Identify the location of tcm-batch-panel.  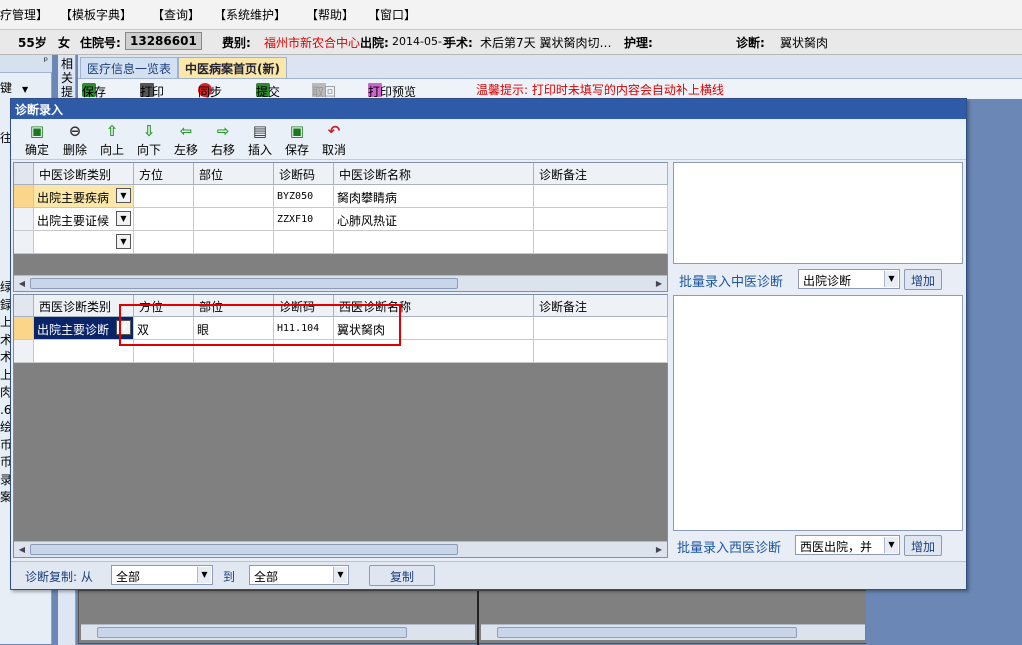
(818, 213).